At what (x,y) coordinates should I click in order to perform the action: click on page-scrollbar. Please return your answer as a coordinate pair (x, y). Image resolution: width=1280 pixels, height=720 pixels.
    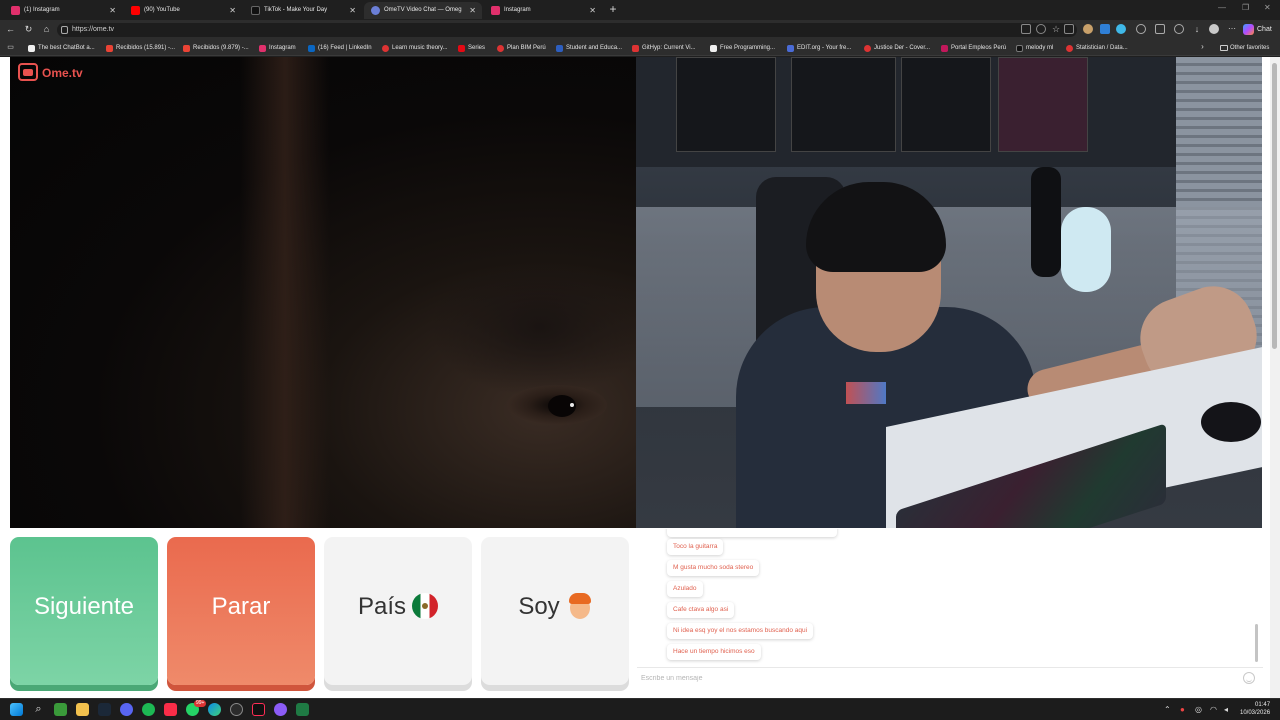
    Looking at the image, I should click on (1275, 377).